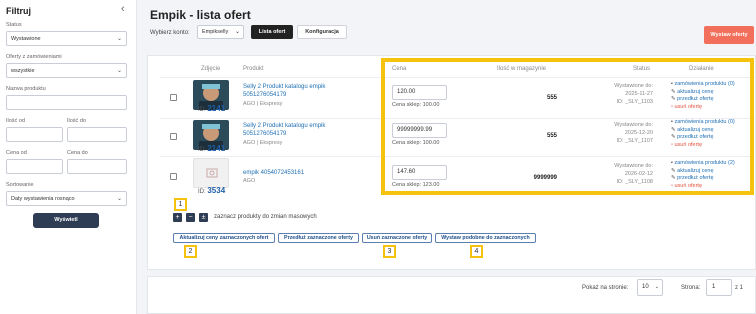  What do you see at coordinates (203, 217) in the screenshot?
I see `invert-selection-button: ±` at bounding box center [203, 217].